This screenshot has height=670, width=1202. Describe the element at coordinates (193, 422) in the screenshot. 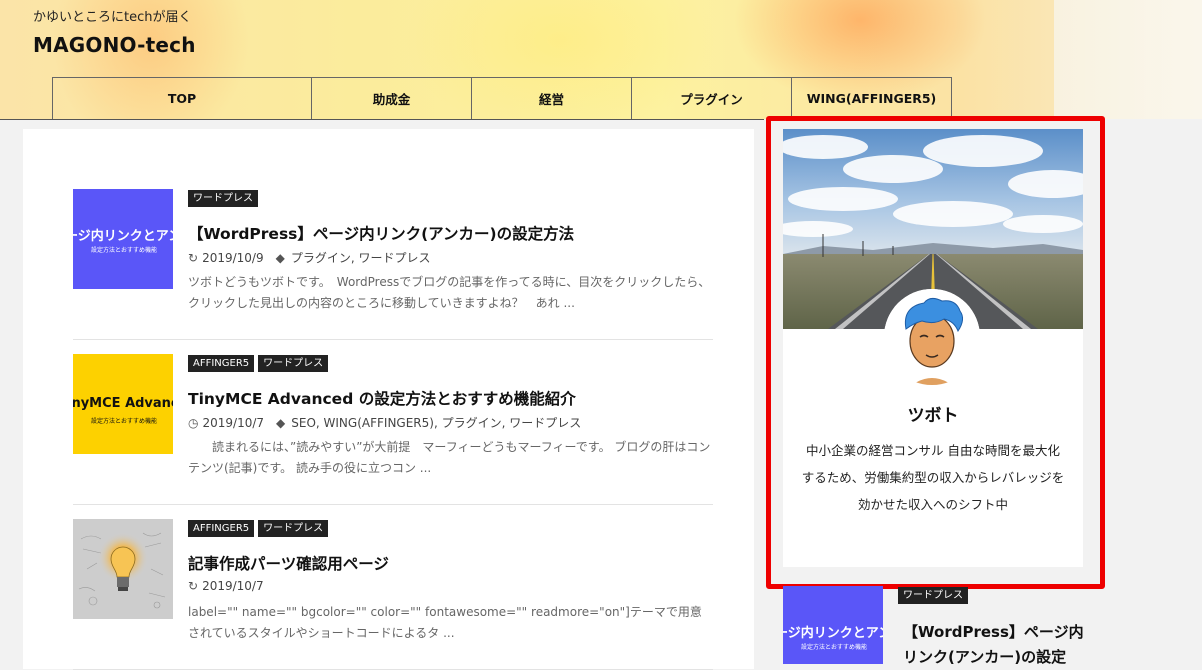

I see `clock-icon: ◷` at that location.